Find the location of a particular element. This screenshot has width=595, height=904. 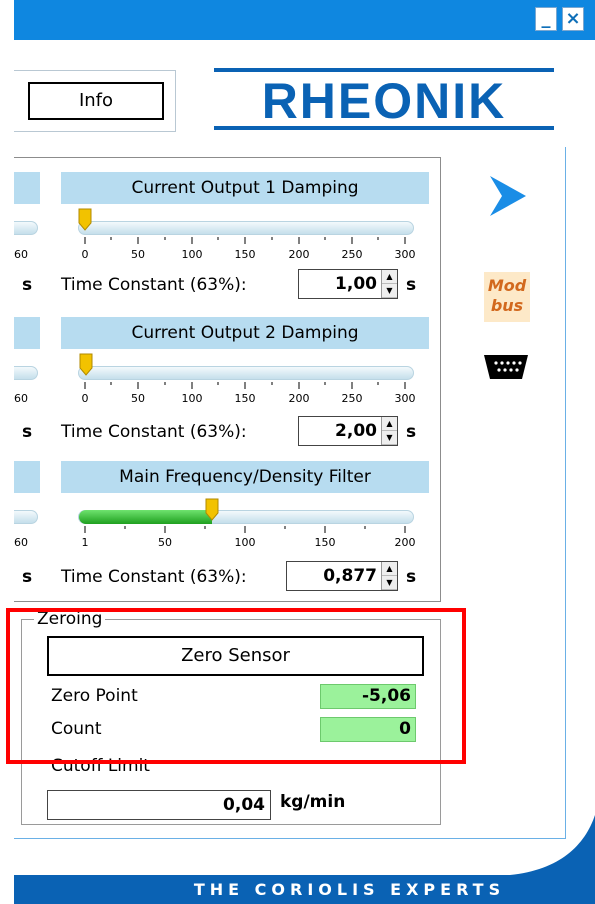

send-icon is located at coordinates (508, 196).